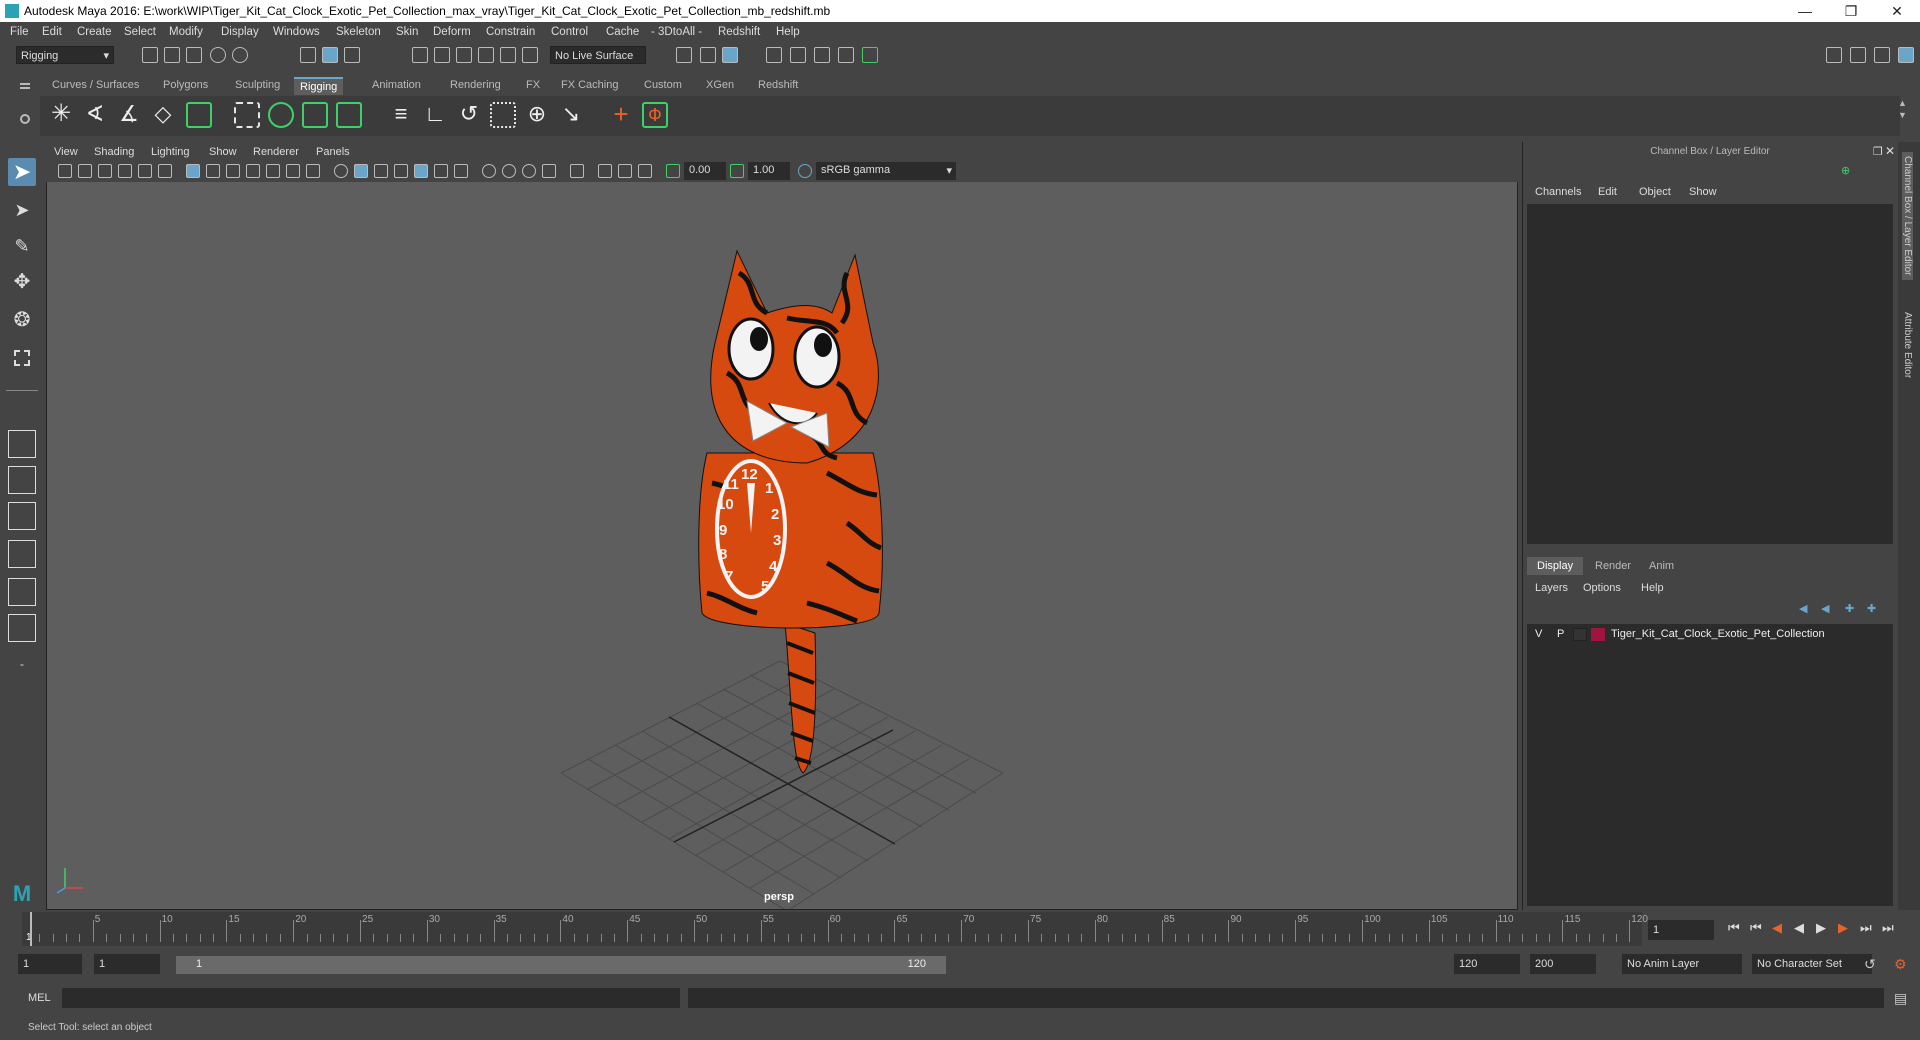 The image size is (1920, 1040). I want to click on grid-toggle-icon, so click(193, 171).